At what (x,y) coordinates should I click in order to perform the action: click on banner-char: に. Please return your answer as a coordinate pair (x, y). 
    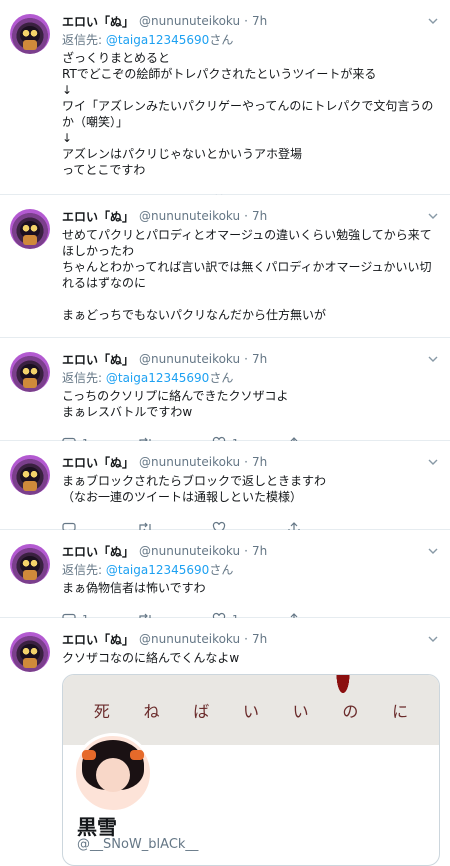
    Looking at the image, I should click on (400, 711).